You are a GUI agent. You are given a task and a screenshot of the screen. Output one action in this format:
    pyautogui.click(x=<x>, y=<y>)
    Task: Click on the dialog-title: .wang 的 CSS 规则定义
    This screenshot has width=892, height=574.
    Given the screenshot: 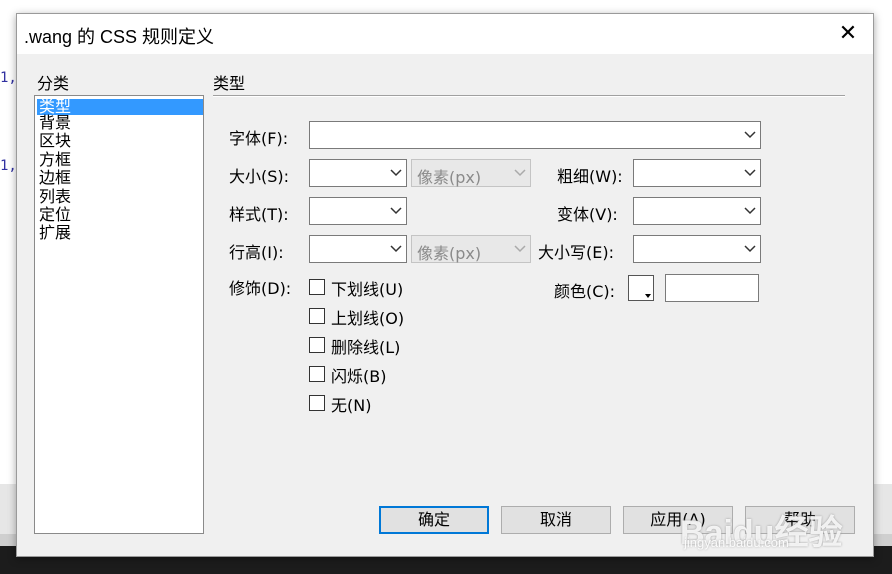 What is the action you would take?
    pyautogui.click(x=119, y=37)
    